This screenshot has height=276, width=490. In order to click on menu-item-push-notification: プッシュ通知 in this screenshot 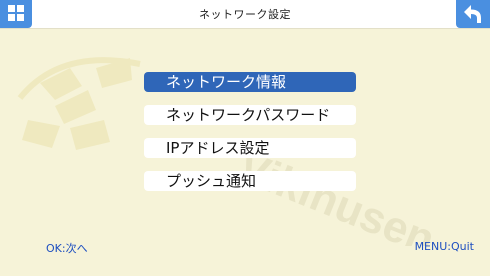, I will do `click(250, 181)`.